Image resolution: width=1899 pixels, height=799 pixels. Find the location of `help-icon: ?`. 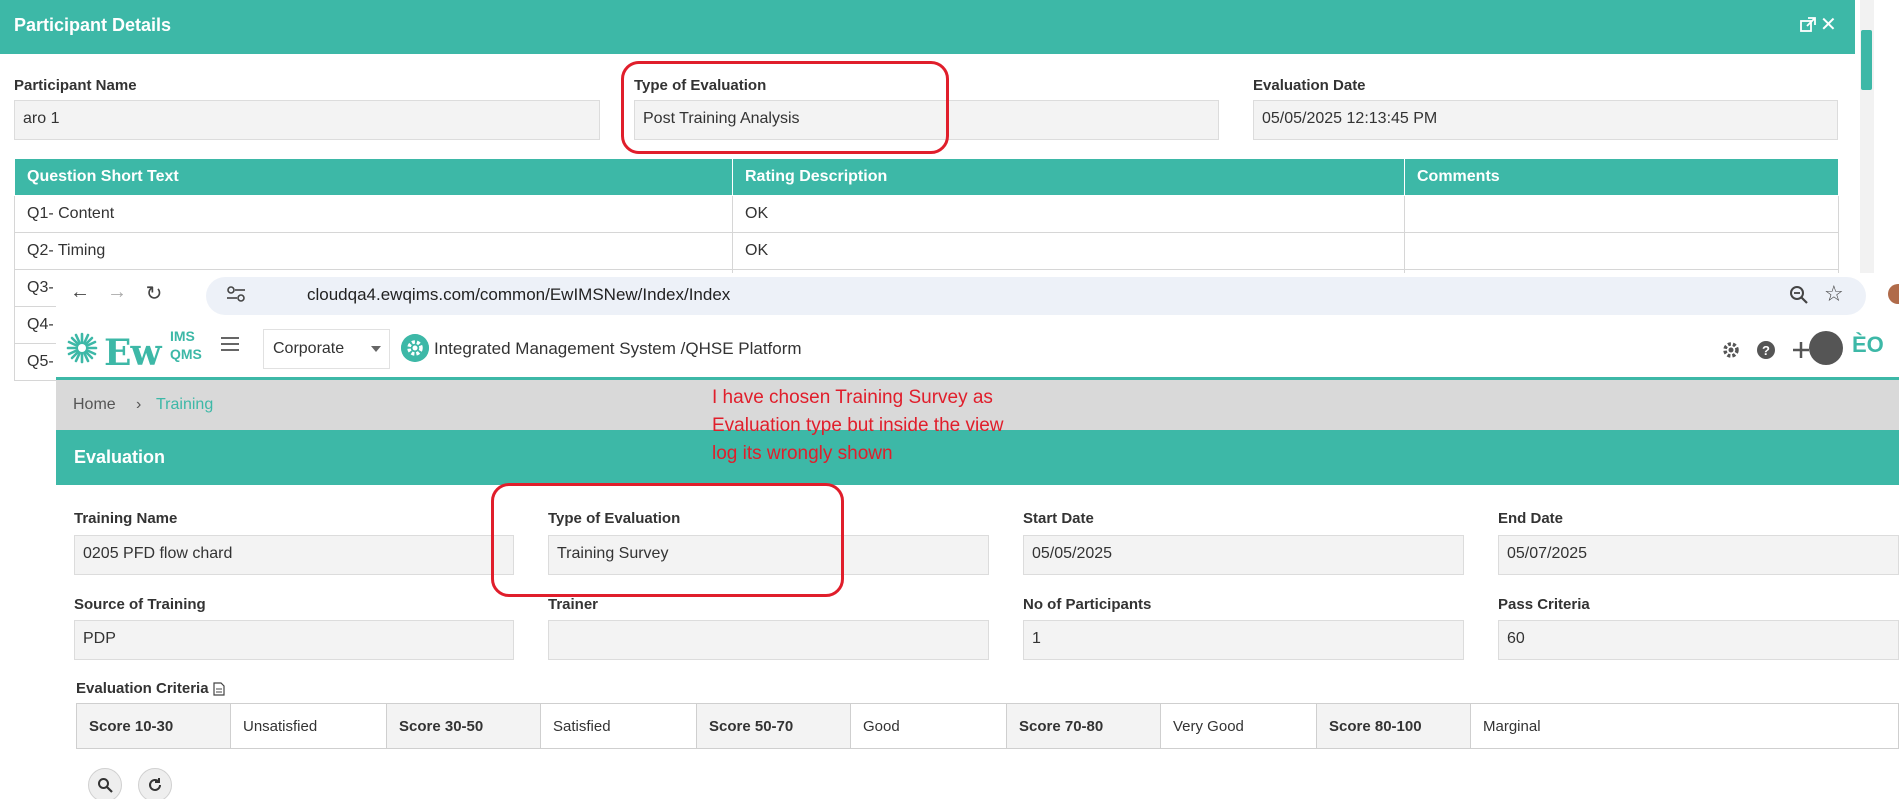

help-icon: ? is located at coordinates (1766, 350).